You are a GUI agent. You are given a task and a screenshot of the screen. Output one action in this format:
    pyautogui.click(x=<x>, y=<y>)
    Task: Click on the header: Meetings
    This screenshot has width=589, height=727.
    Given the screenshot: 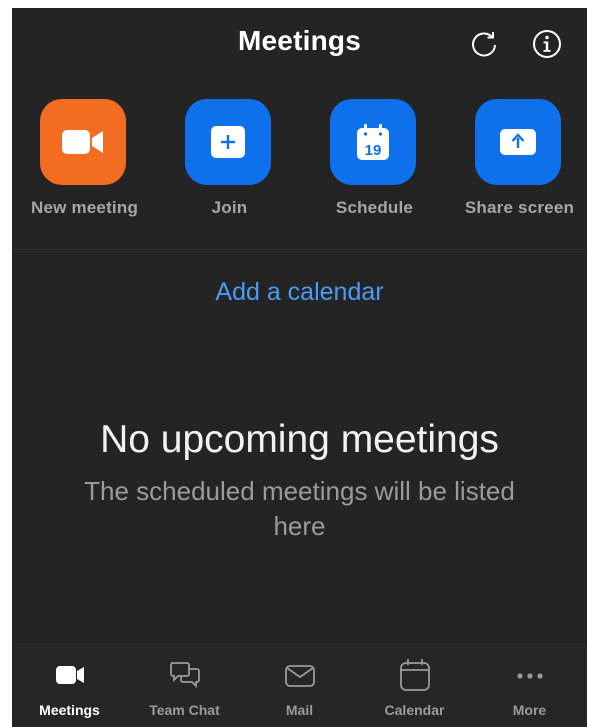 What is the action you would take?
    pyautogui.click(x=299, y=43)
    